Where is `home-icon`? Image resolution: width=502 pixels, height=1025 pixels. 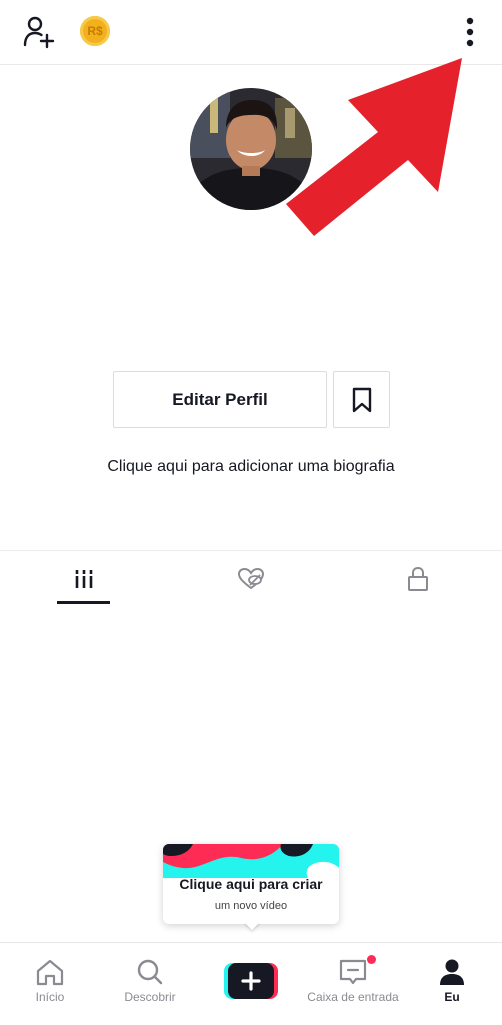 home-icon is located at coordinates (50, 972).